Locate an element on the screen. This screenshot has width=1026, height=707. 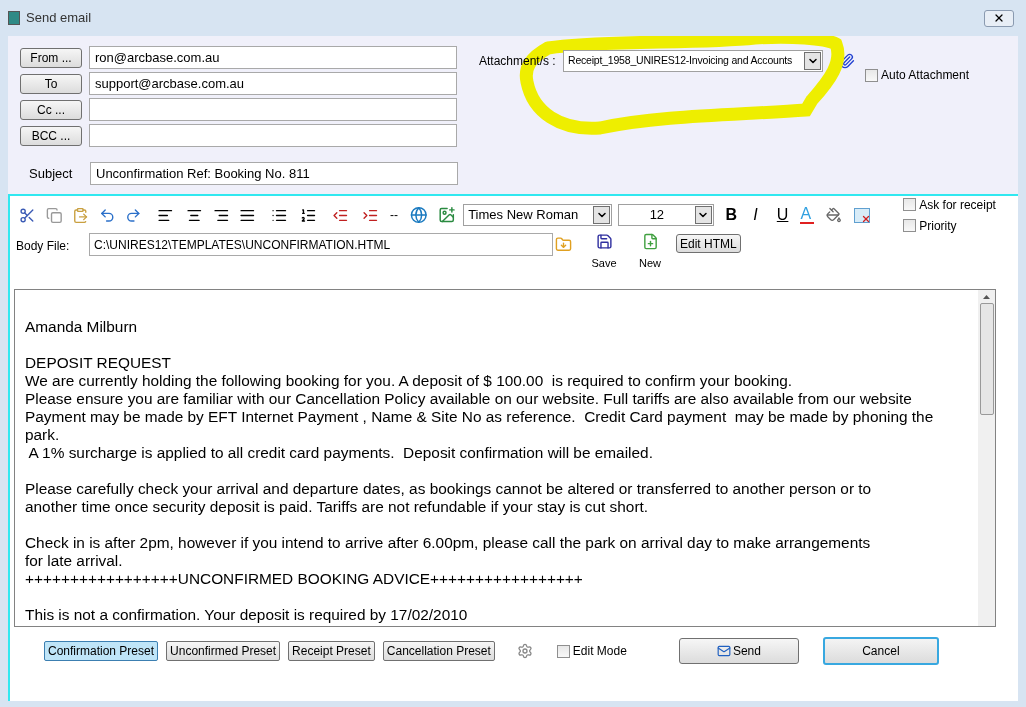
italic-button: I is located at coordinates (760, 215).